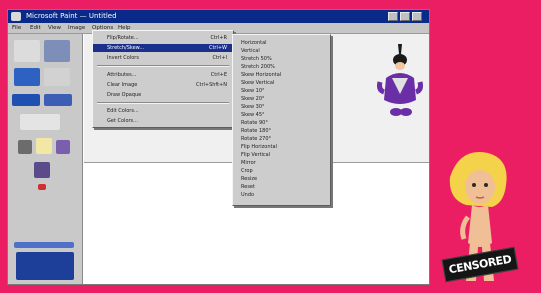  I want to click on submenu-item: Stretch 50%, so click(284, 59).